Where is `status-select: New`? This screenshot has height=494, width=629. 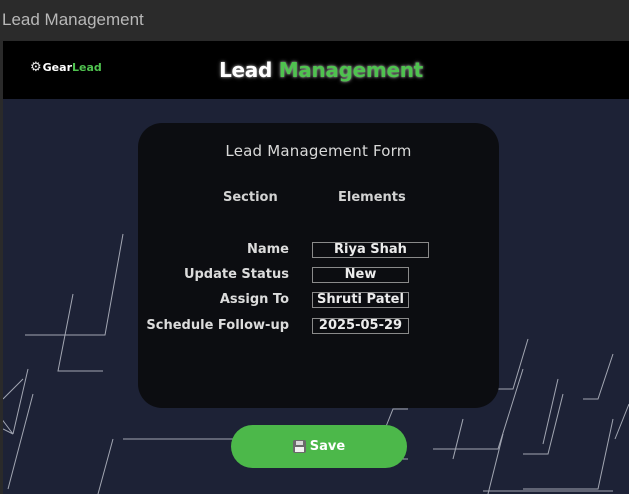 status-select: New is located at coordinates (360, 275).